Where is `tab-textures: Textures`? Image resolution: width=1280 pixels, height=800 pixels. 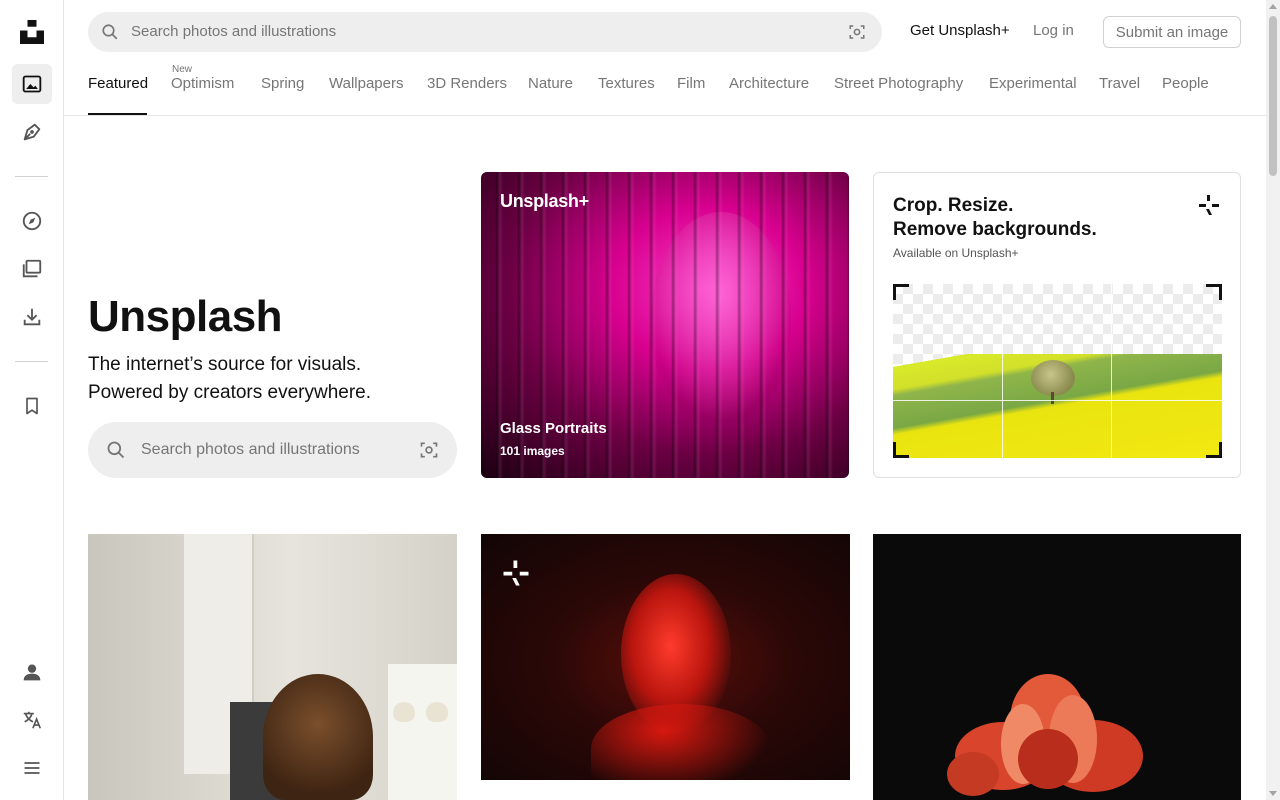 tab-textures: Textures is located at coordinates (626, 83).